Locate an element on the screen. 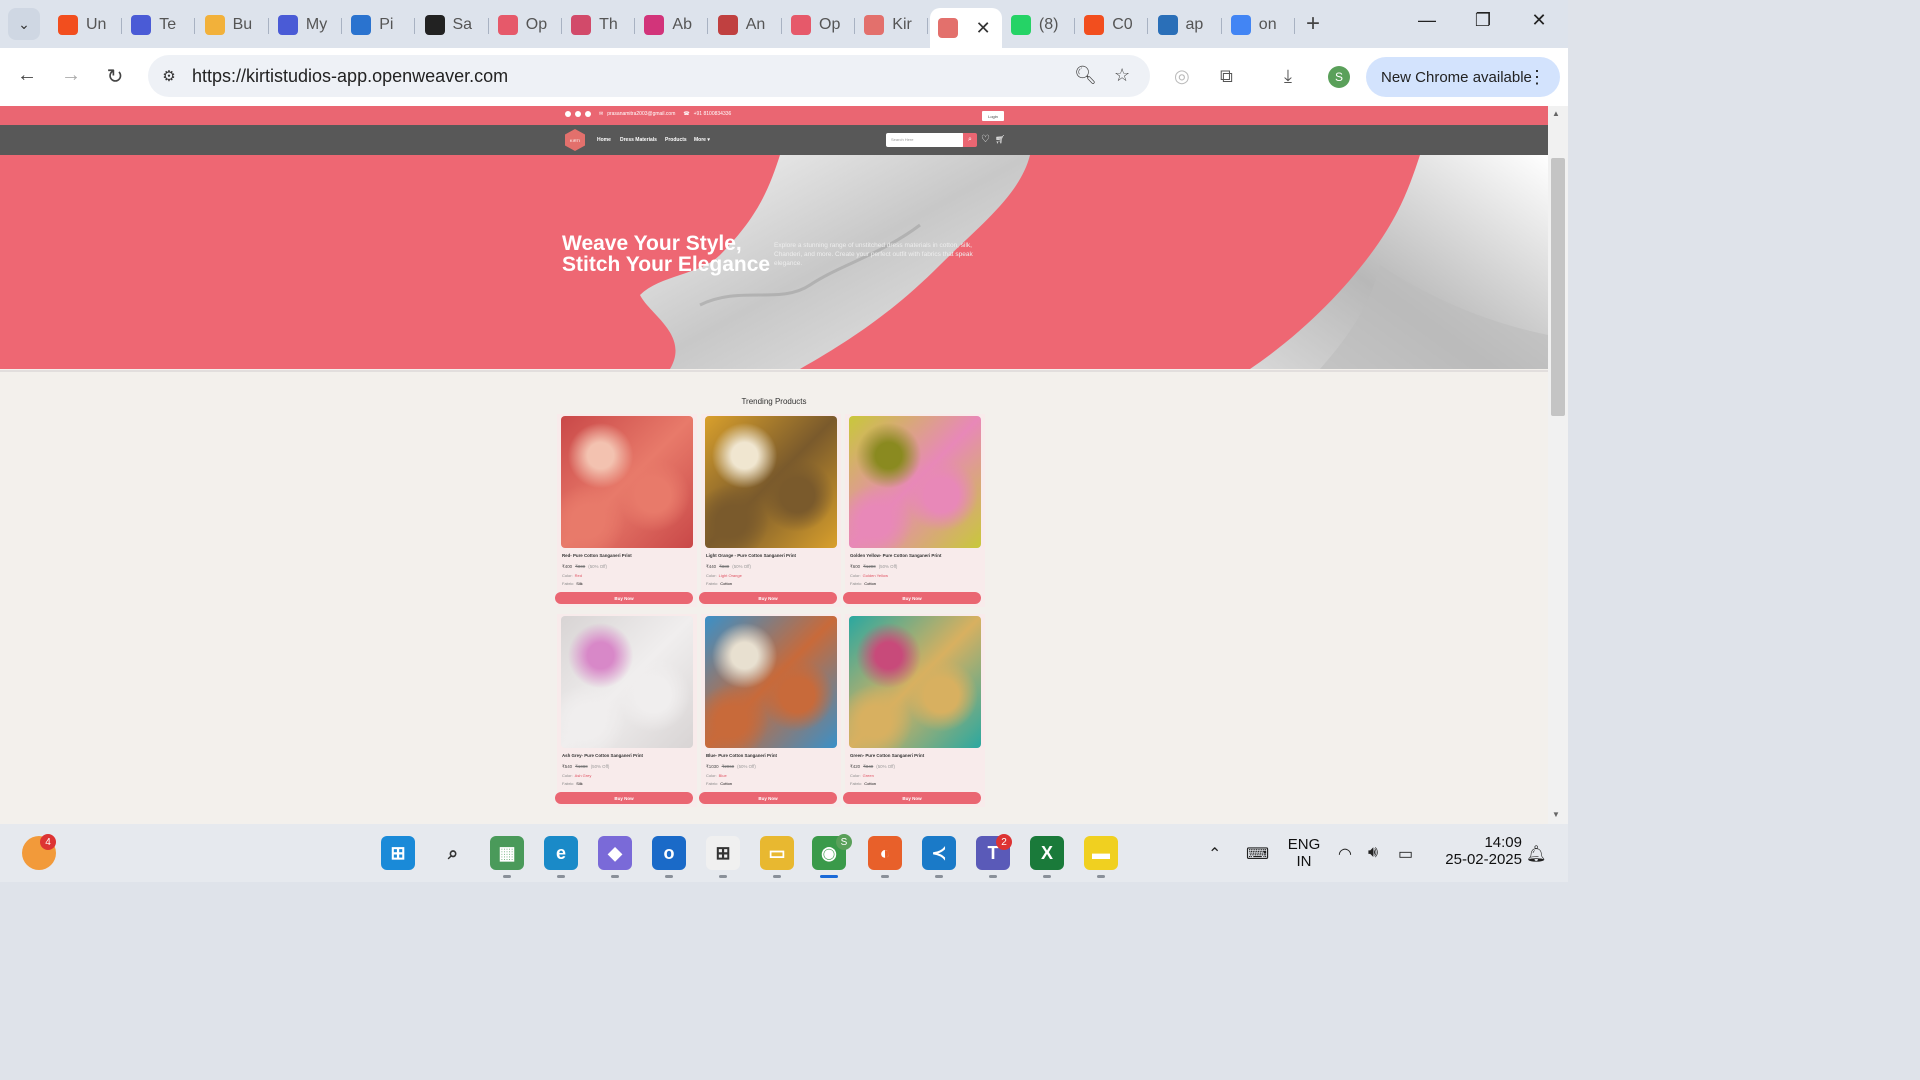 This screenshot has width=1920, height=1080. contact-email: prasanamitra2003@gmail.com is located at coordinates (641, 114).